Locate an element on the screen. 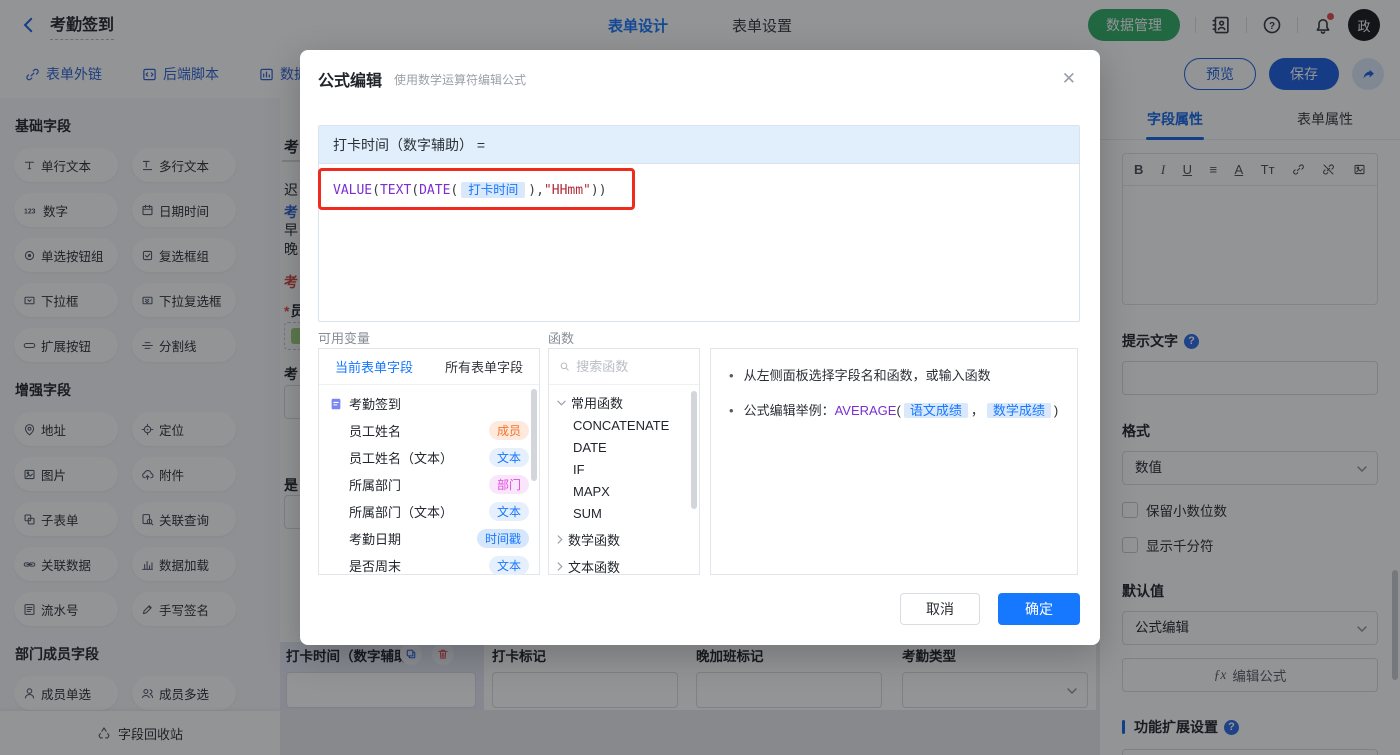 Image resolution: width=1400 pixels, height=755 pixels. variable-item: 员工姓名 成员 is located at coordinates (429, 430).